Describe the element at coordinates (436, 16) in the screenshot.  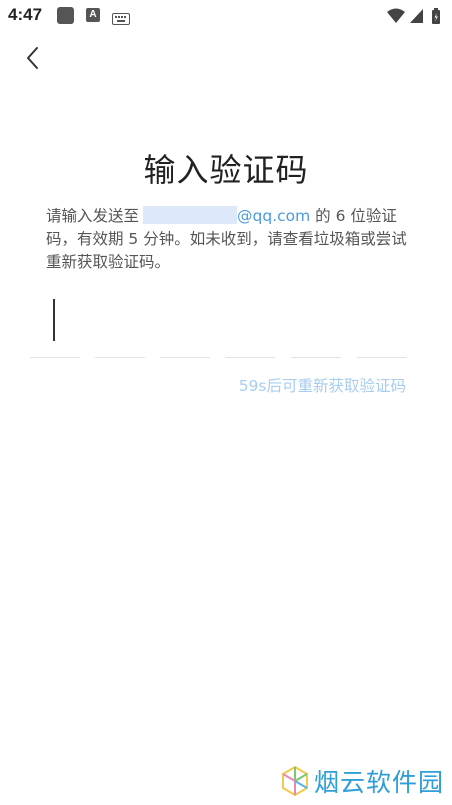
I see `battery-icon` at that location.